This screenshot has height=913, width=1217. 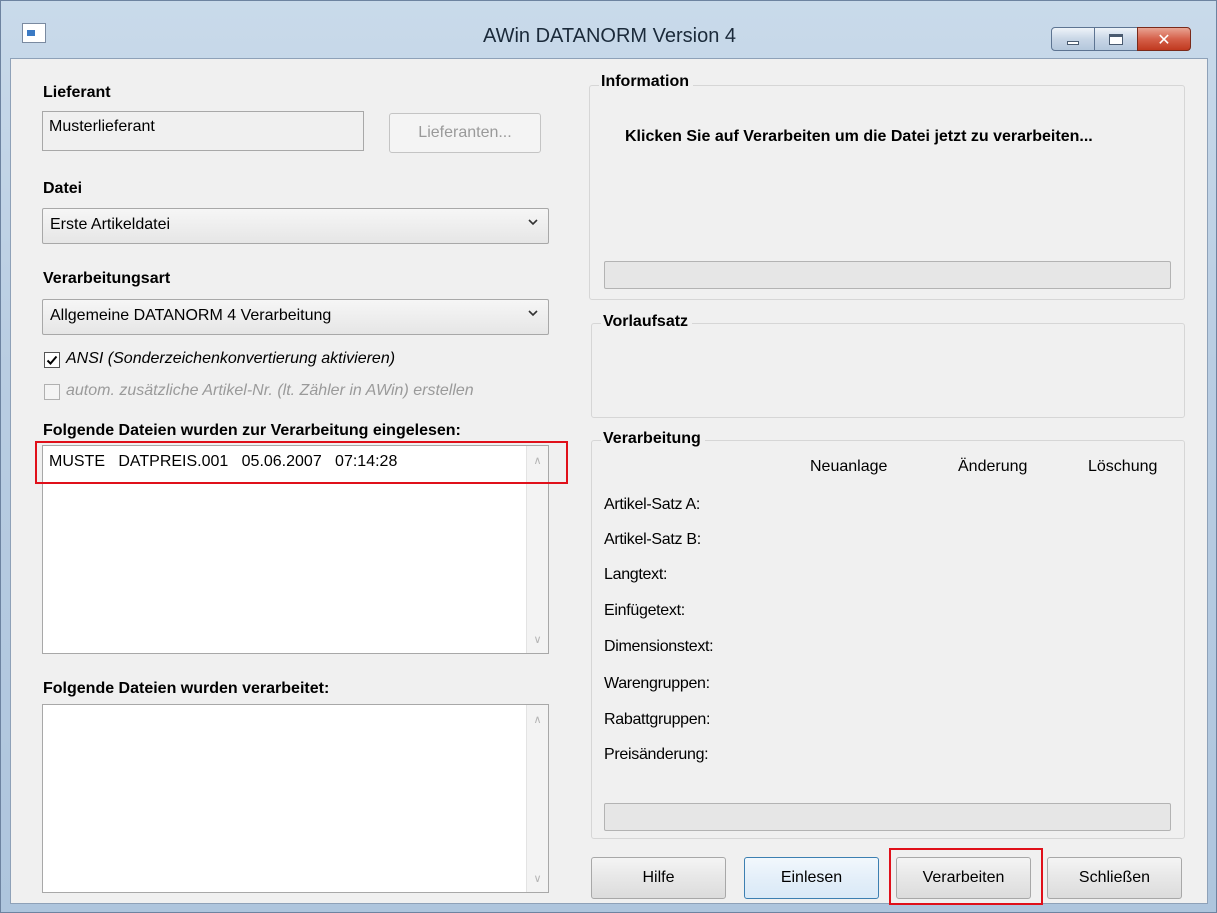 I want to click on minimize-button, so click(x=1073, y=39).